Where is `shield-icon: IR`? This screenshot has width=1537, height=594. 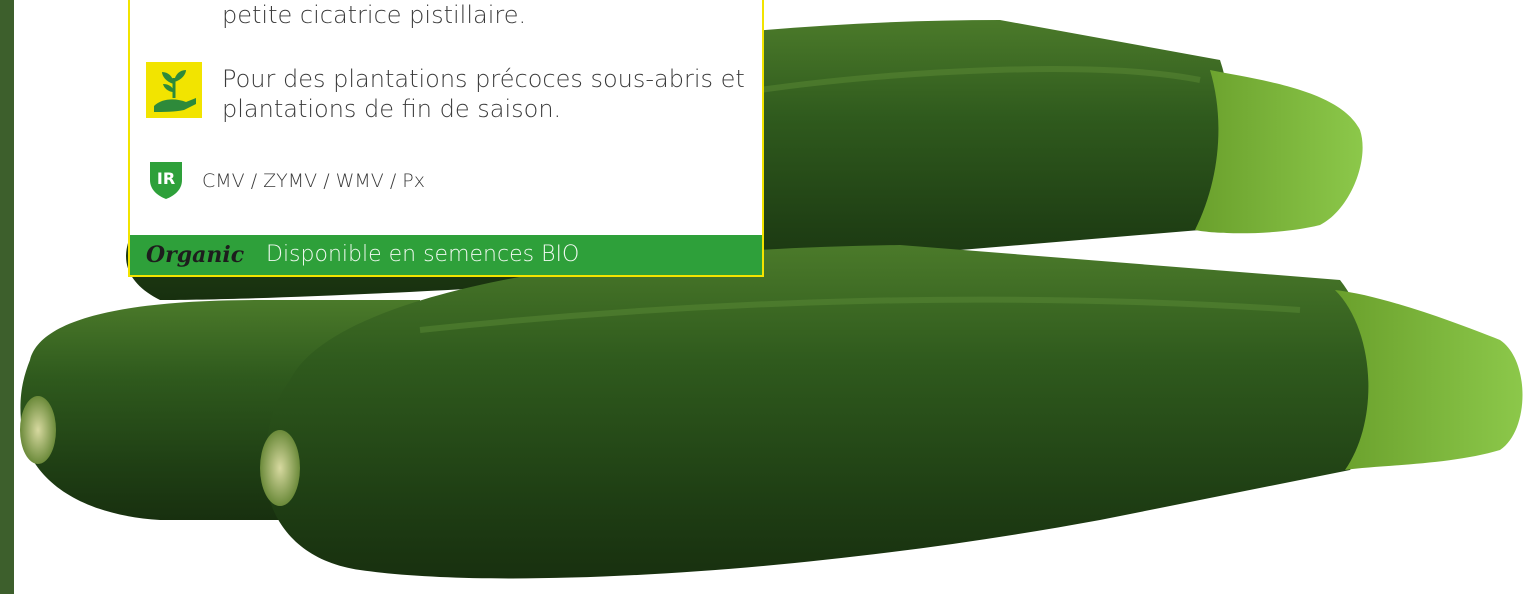 shield-icon: IR is located at coordinates (166, 179).